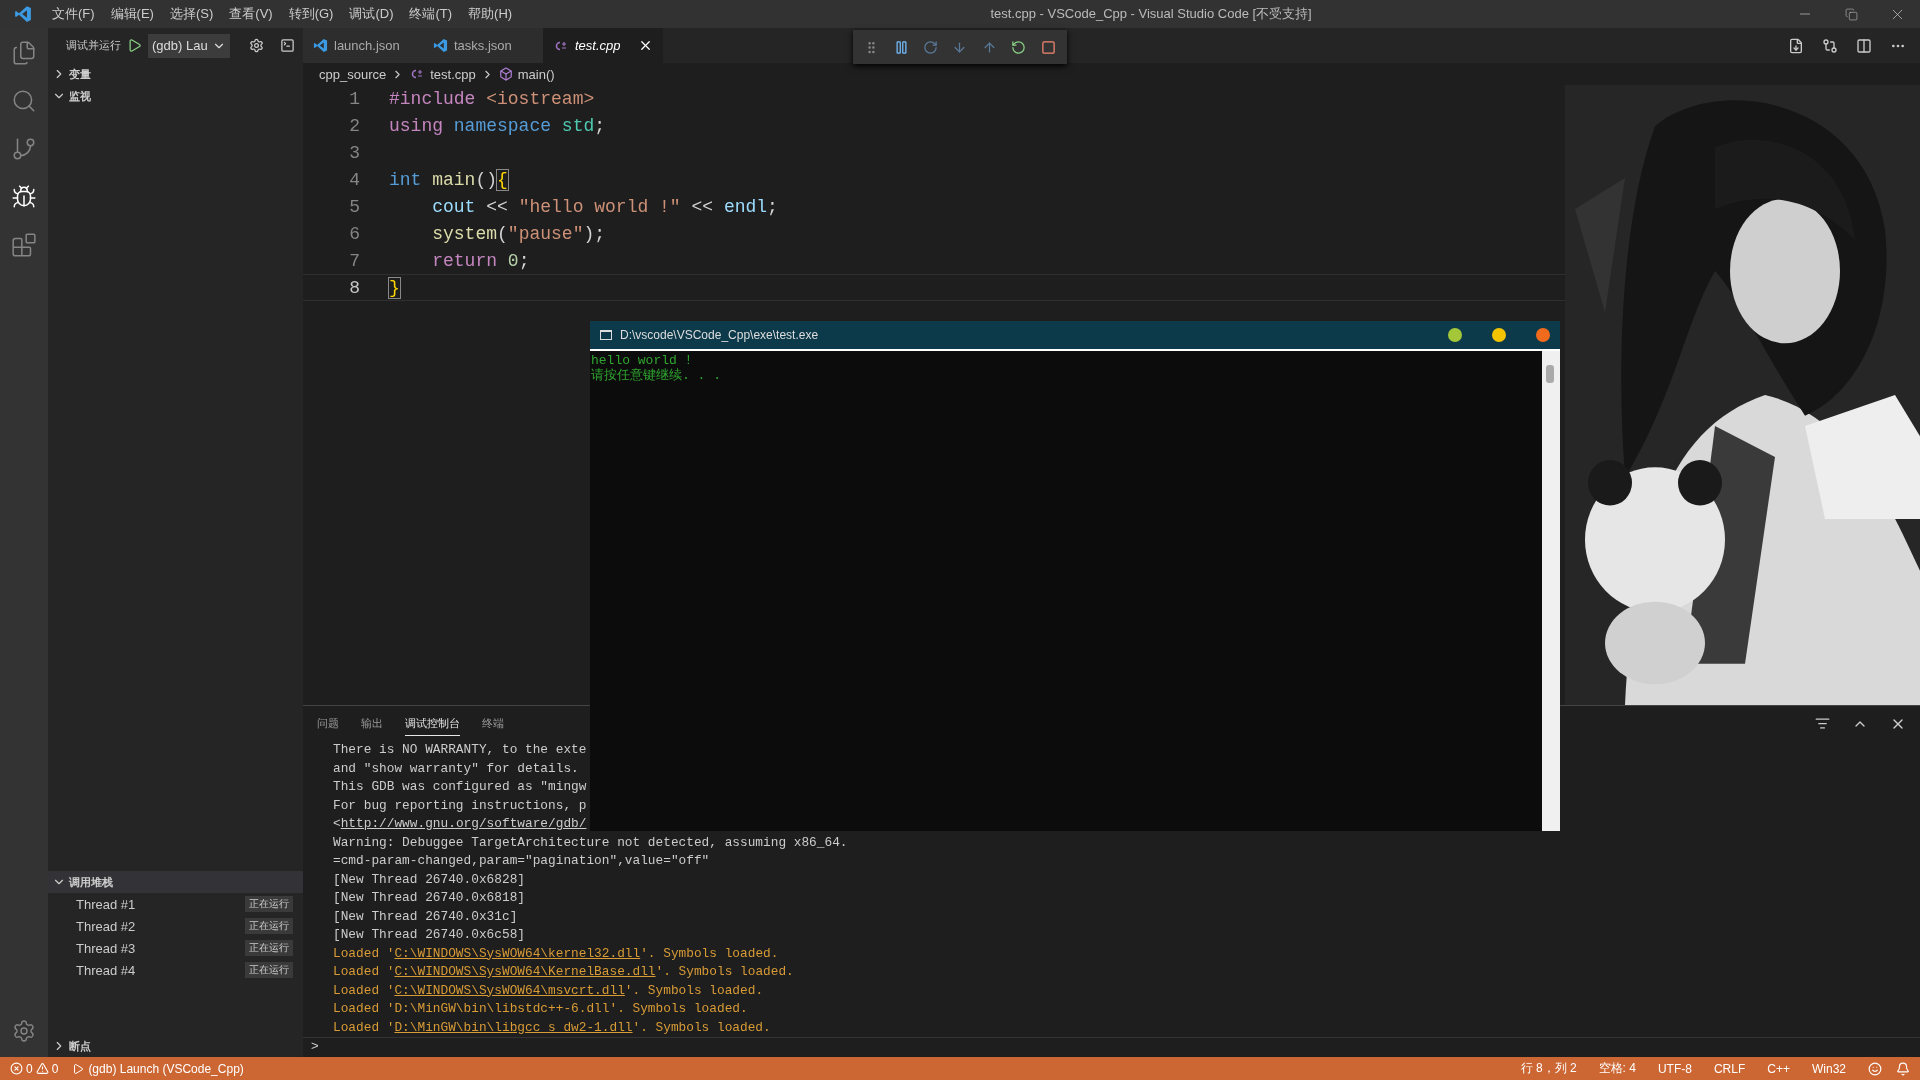 The width and height of the screenshot is (1920, 1080). What do you see at coordinates (490, 14) in the screenshot?
I see `menu-item: 帮助(H)` at bounding box center [490, 14].